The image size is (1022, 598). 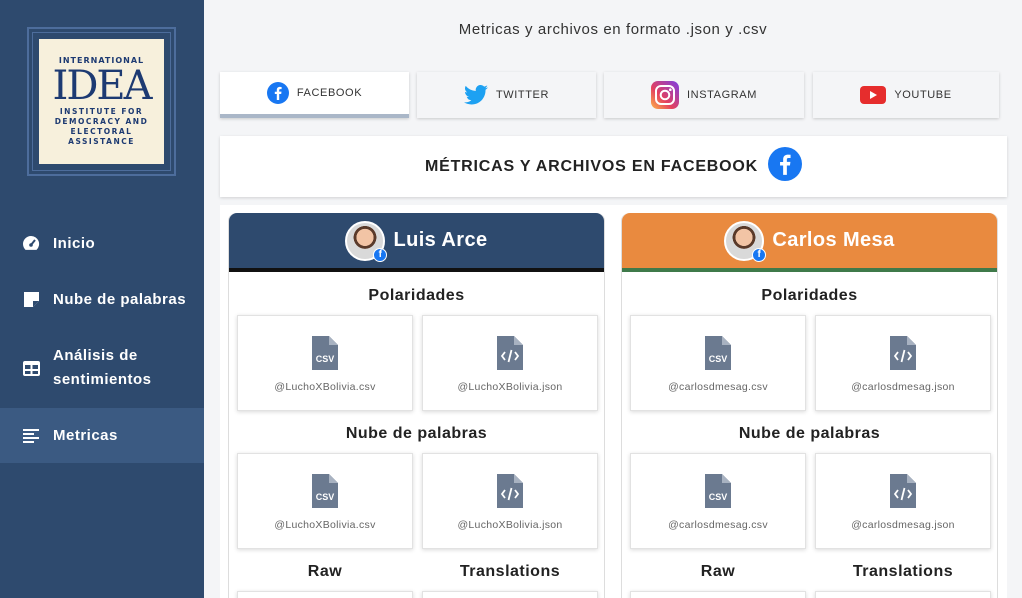 I want to click on logo-line-2: IDEA, so click(x=102, y=86).